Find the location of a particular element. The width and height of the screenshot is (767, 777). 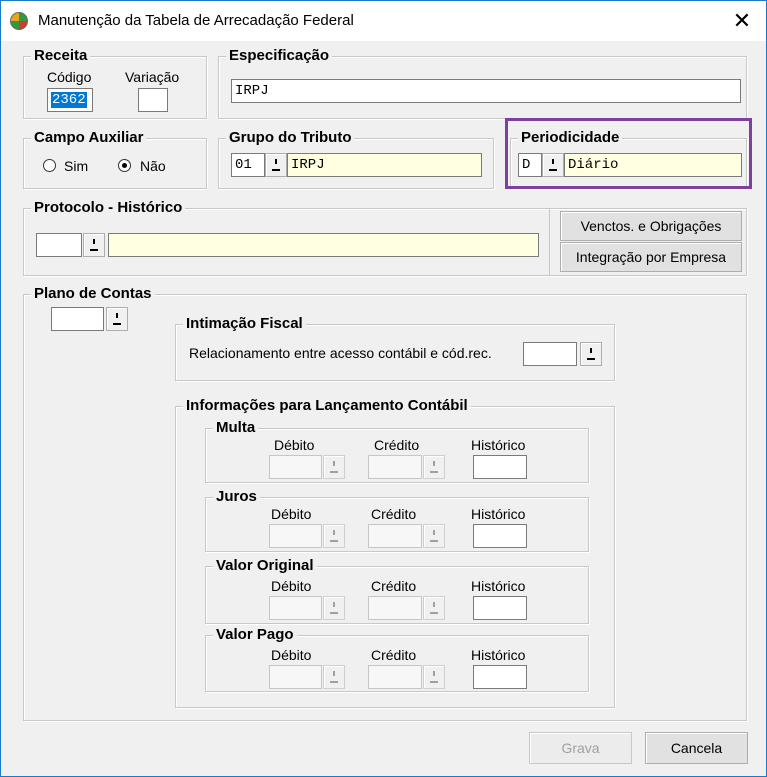

multa-debito-label: Débito is located at coordinates (294, 445).